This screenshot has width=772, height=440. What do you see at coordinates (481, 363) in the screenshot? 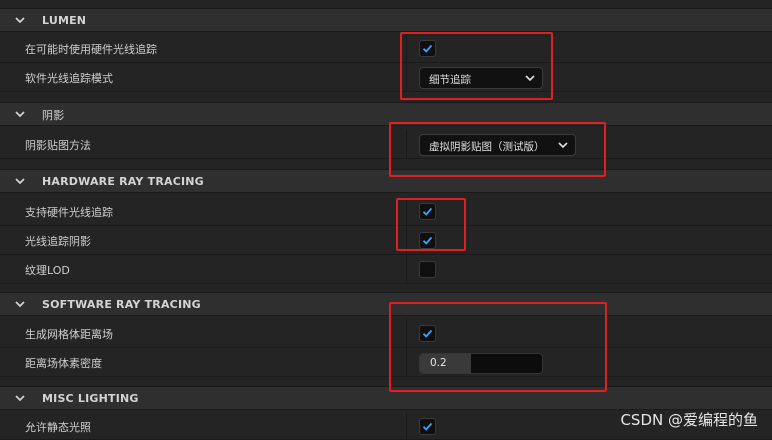
I see `df-voxel-density-slider: 0.2` at bounding box center [481, 363].